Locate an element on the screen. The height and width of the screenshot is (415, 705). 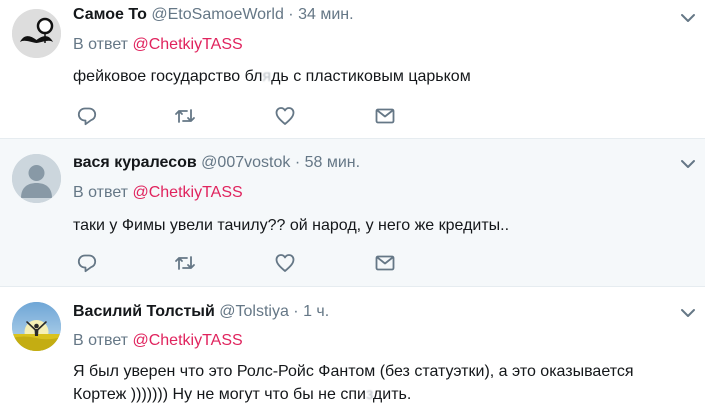
user-handle: @007vostok is located at coordinates (245, 162).